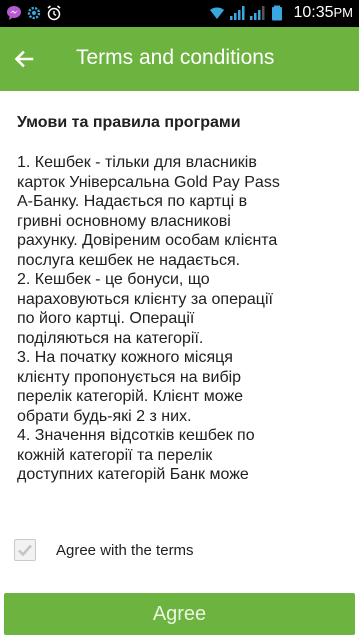 This screenshot has height=640, width=359. I want to click on terms-heading: Умови та правила програми, so click(129, 122).